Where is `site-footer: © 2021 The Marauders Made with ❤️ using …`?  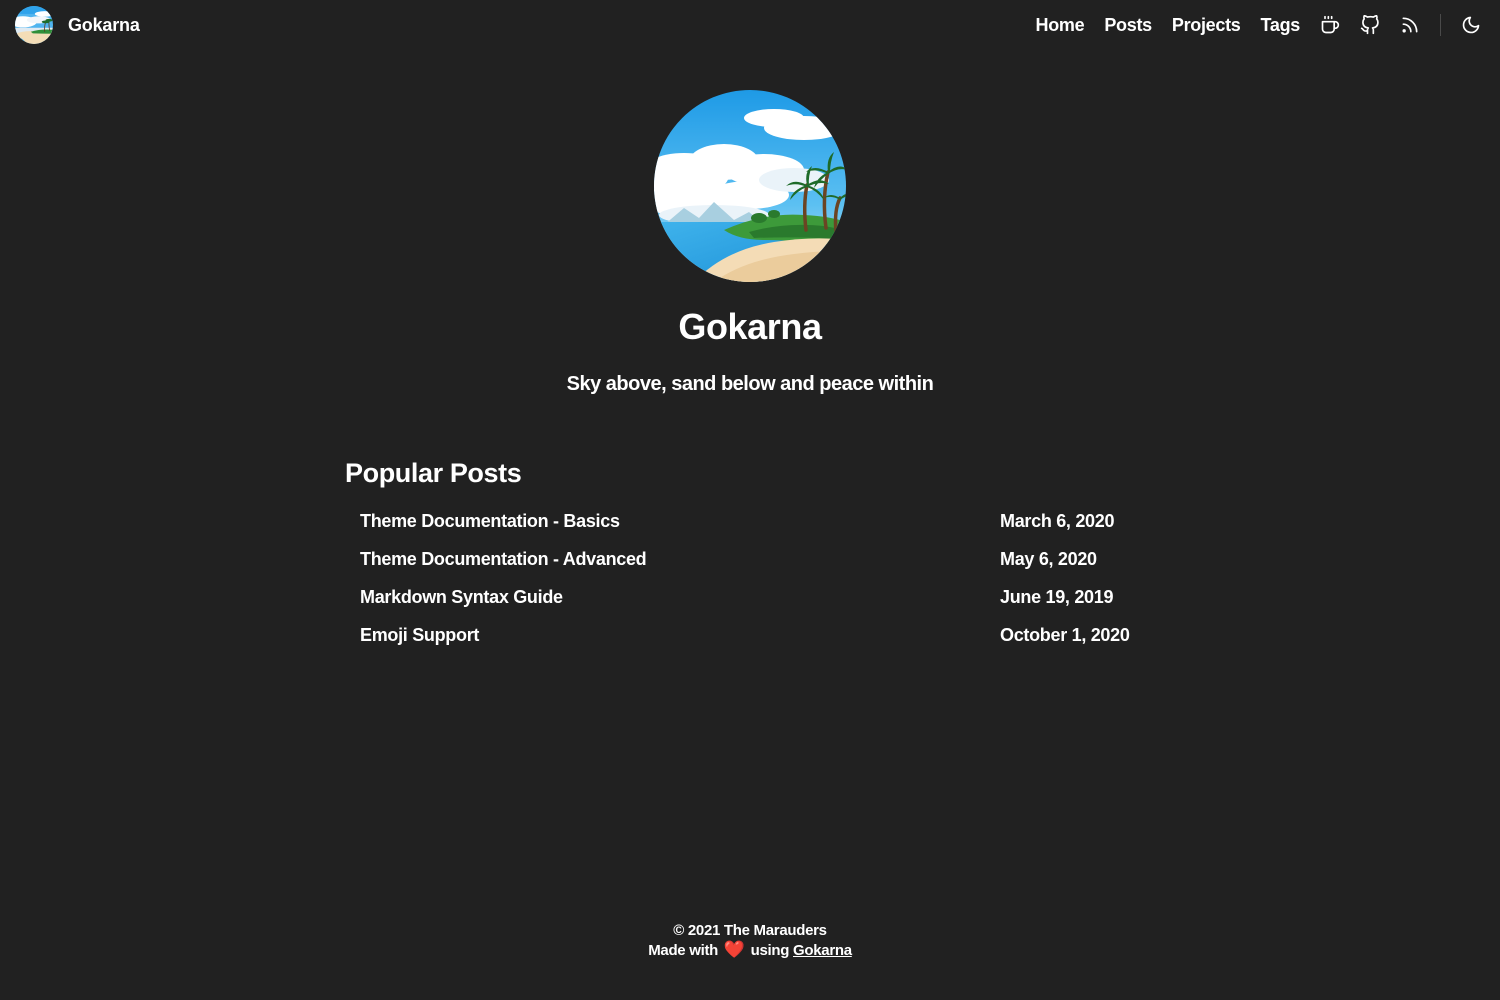 site-footer: © 2021 The Marauders Made with ❤️ using … is located at coordinates (750, 940).